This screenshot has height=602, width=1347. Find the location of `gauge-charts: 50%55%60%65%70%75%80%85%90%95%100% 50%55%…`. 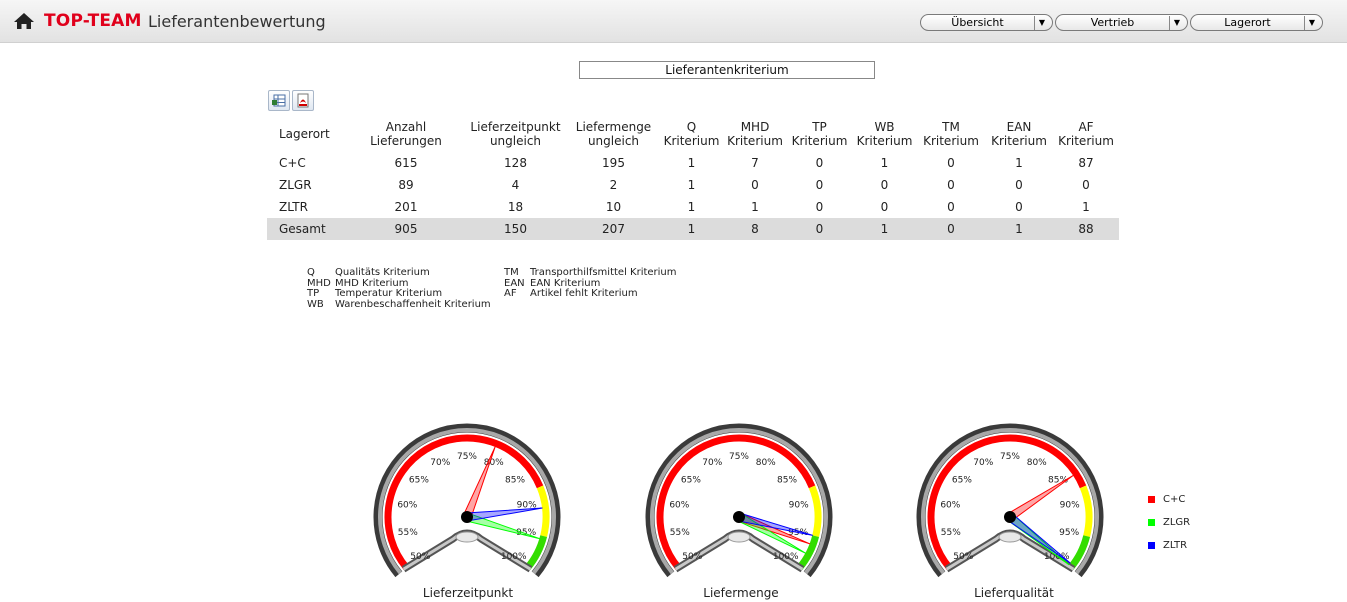

gauge-charts: 50%55%60%65%70%75%80%85%90%95%100% 50%55%… is located at coordinates (738, 500).